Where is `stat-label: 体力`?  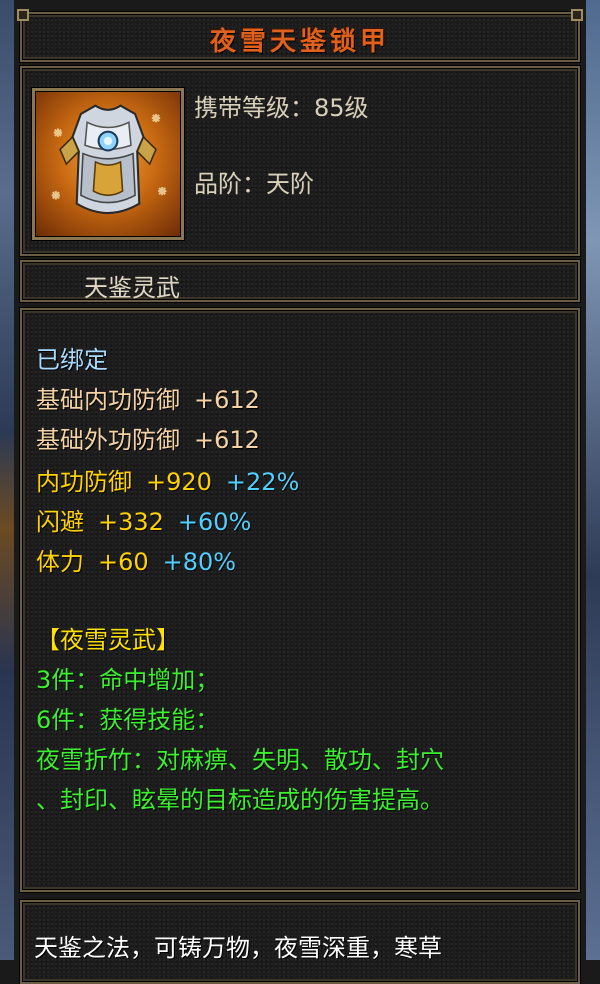
stat-label: 体力 is located at coordinates (60, 562).